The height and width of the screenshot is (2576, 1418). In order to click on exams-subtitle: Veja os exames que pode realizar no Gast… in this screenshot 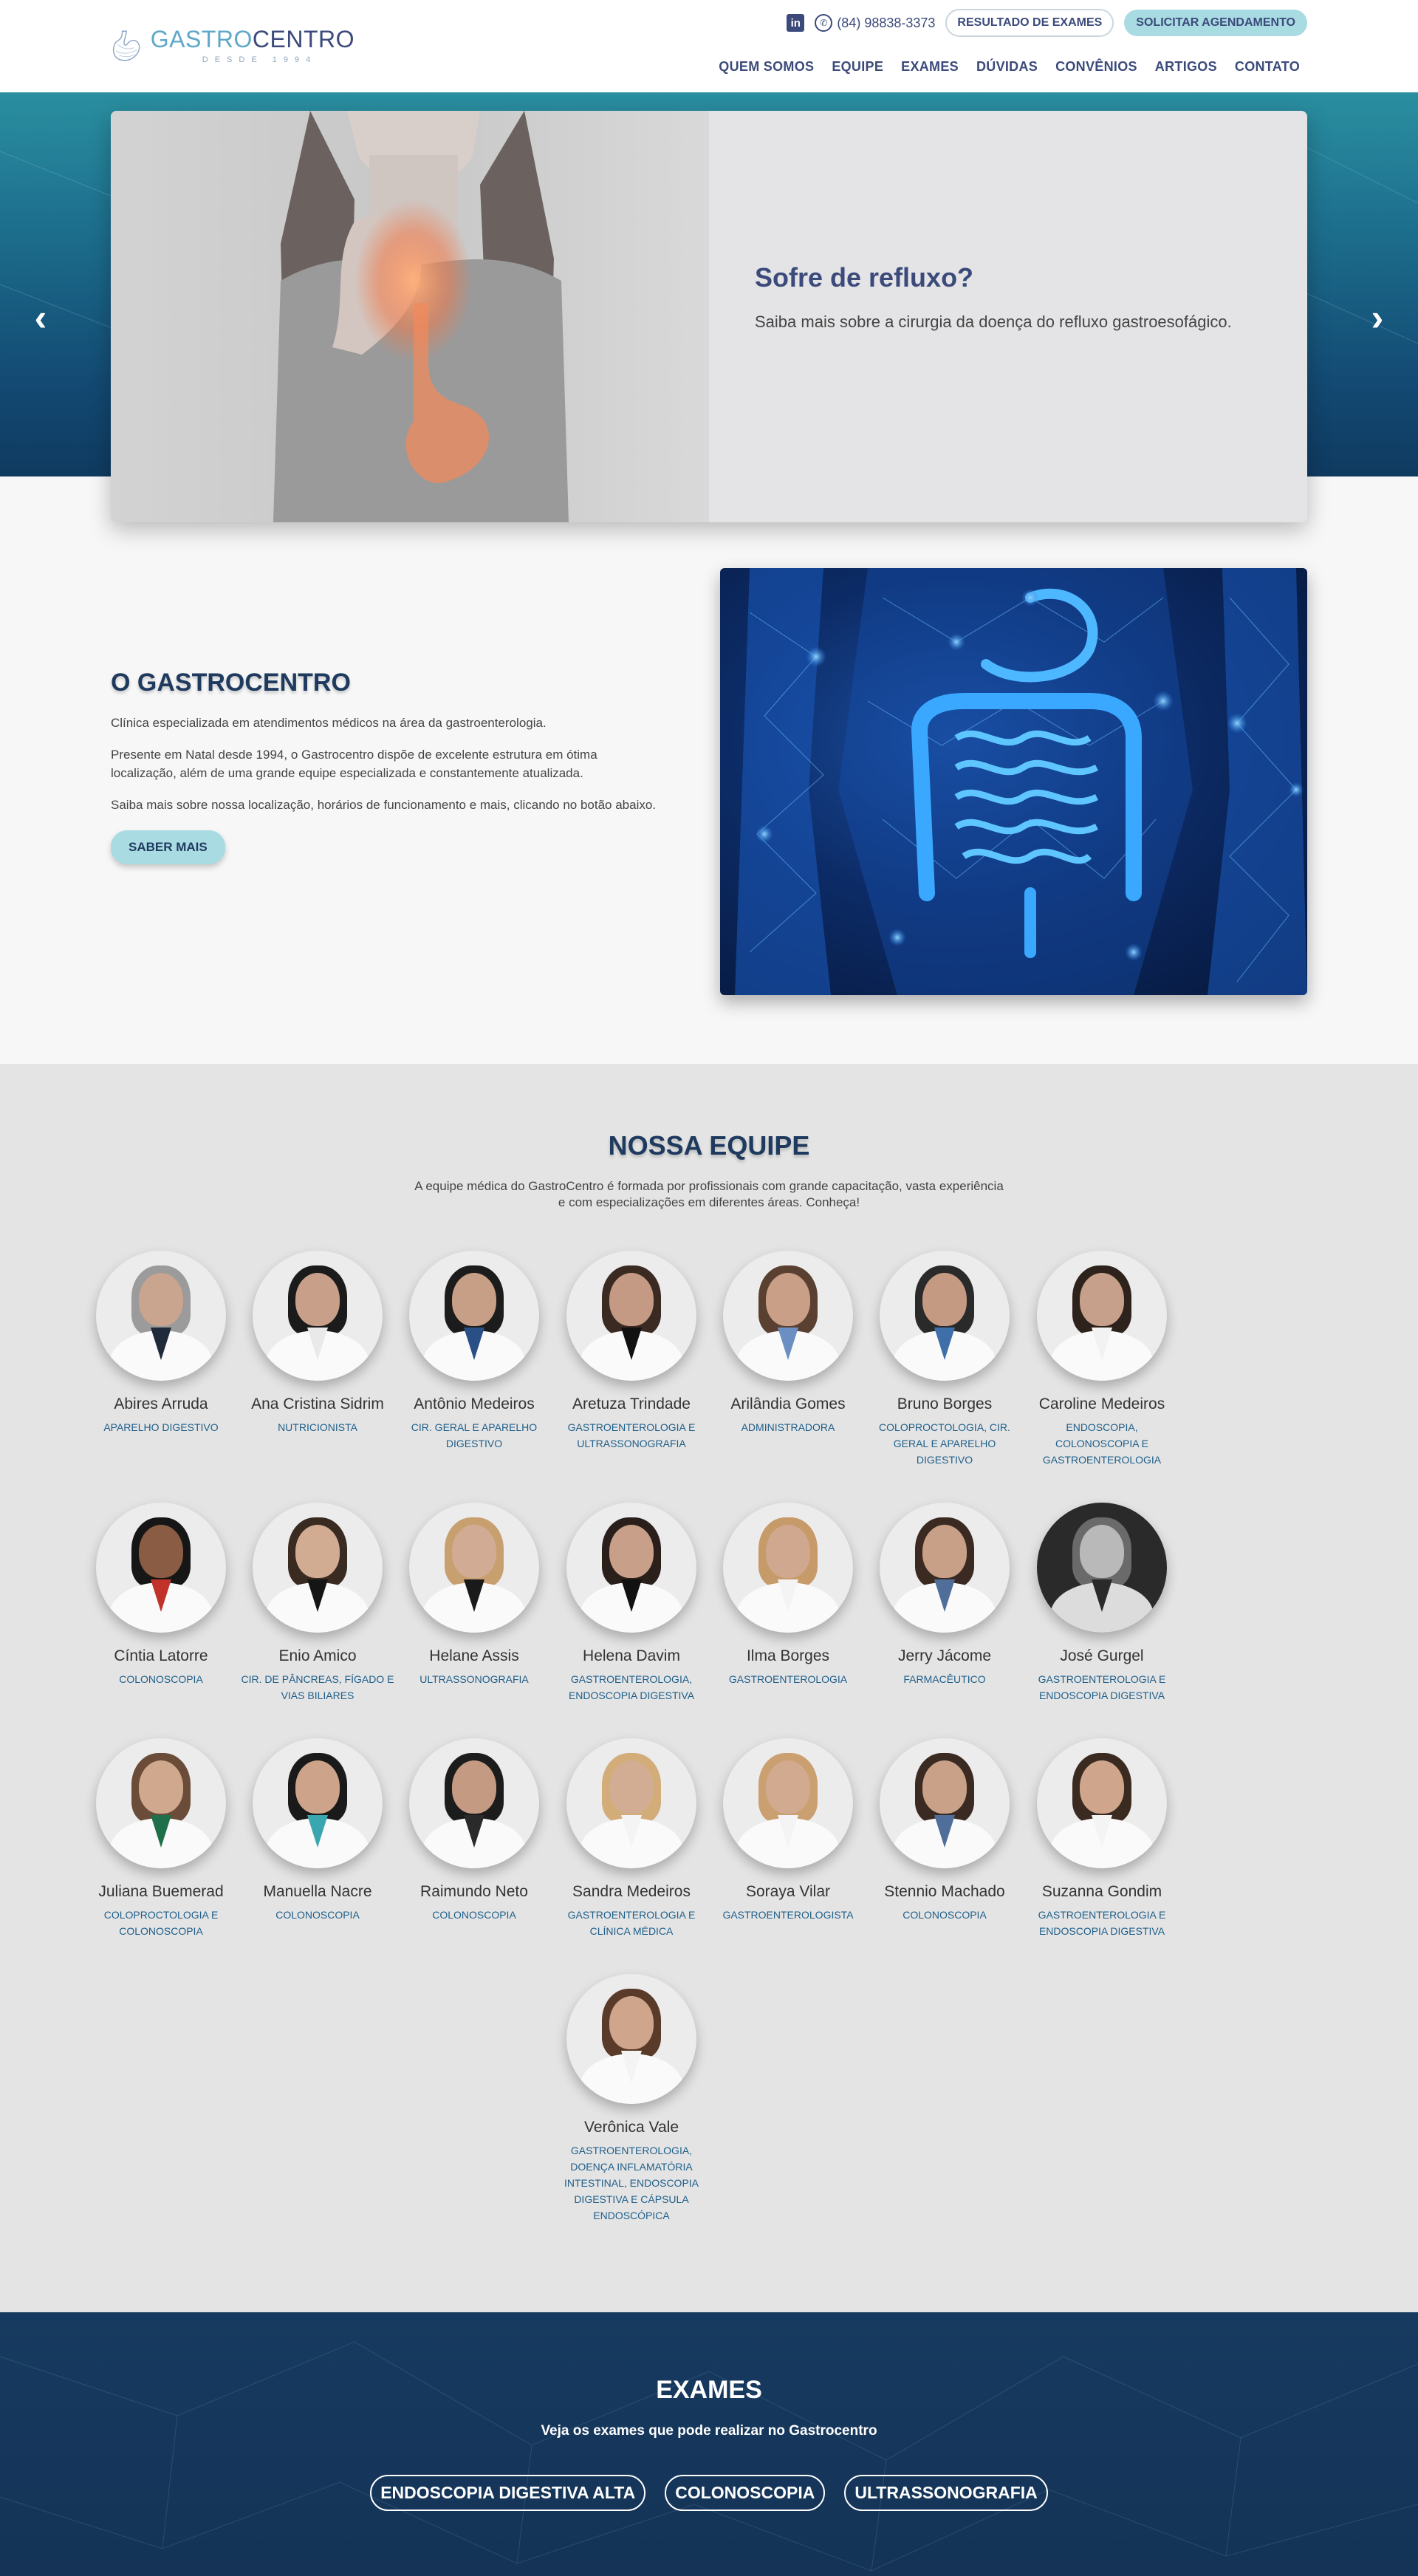, I will do `click(709, 2431)`.